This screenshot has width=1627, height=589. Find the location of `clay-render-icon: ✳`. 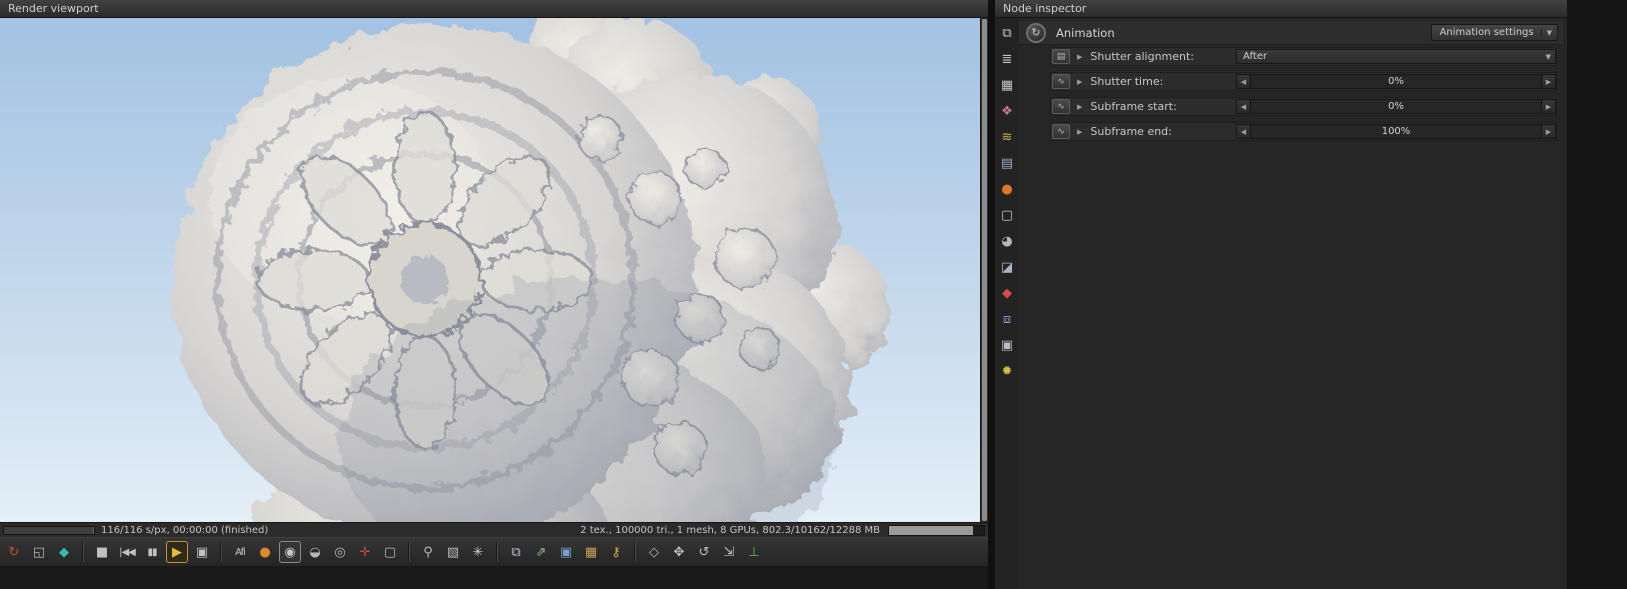

clay-render-icon: ✳ is located at coordinates (478, 552).